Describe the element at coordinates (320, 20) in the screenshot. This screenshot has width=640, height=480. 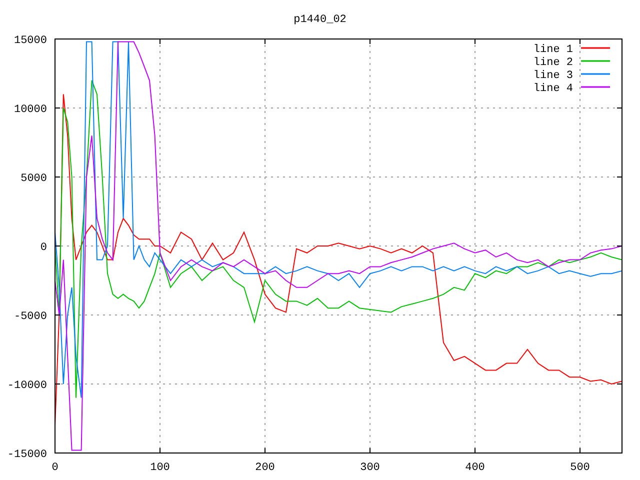
I see `chart-title: p1440_02` at that location.